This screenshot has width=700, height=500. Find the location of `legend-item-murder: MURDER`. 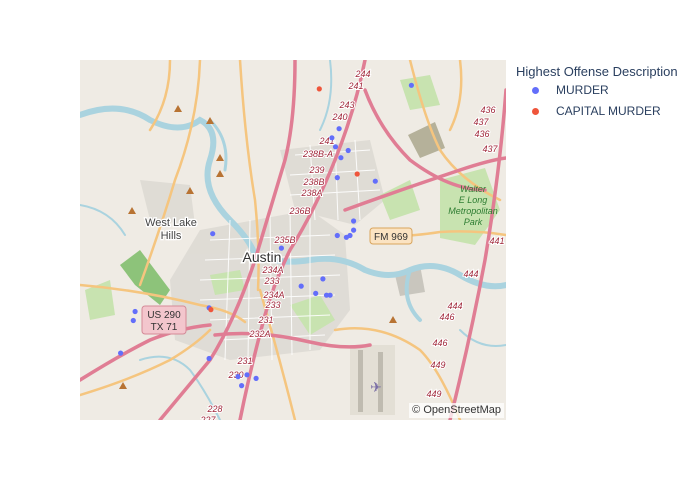

legend-item-murder: MURDER is located at coordinates (597, 90).